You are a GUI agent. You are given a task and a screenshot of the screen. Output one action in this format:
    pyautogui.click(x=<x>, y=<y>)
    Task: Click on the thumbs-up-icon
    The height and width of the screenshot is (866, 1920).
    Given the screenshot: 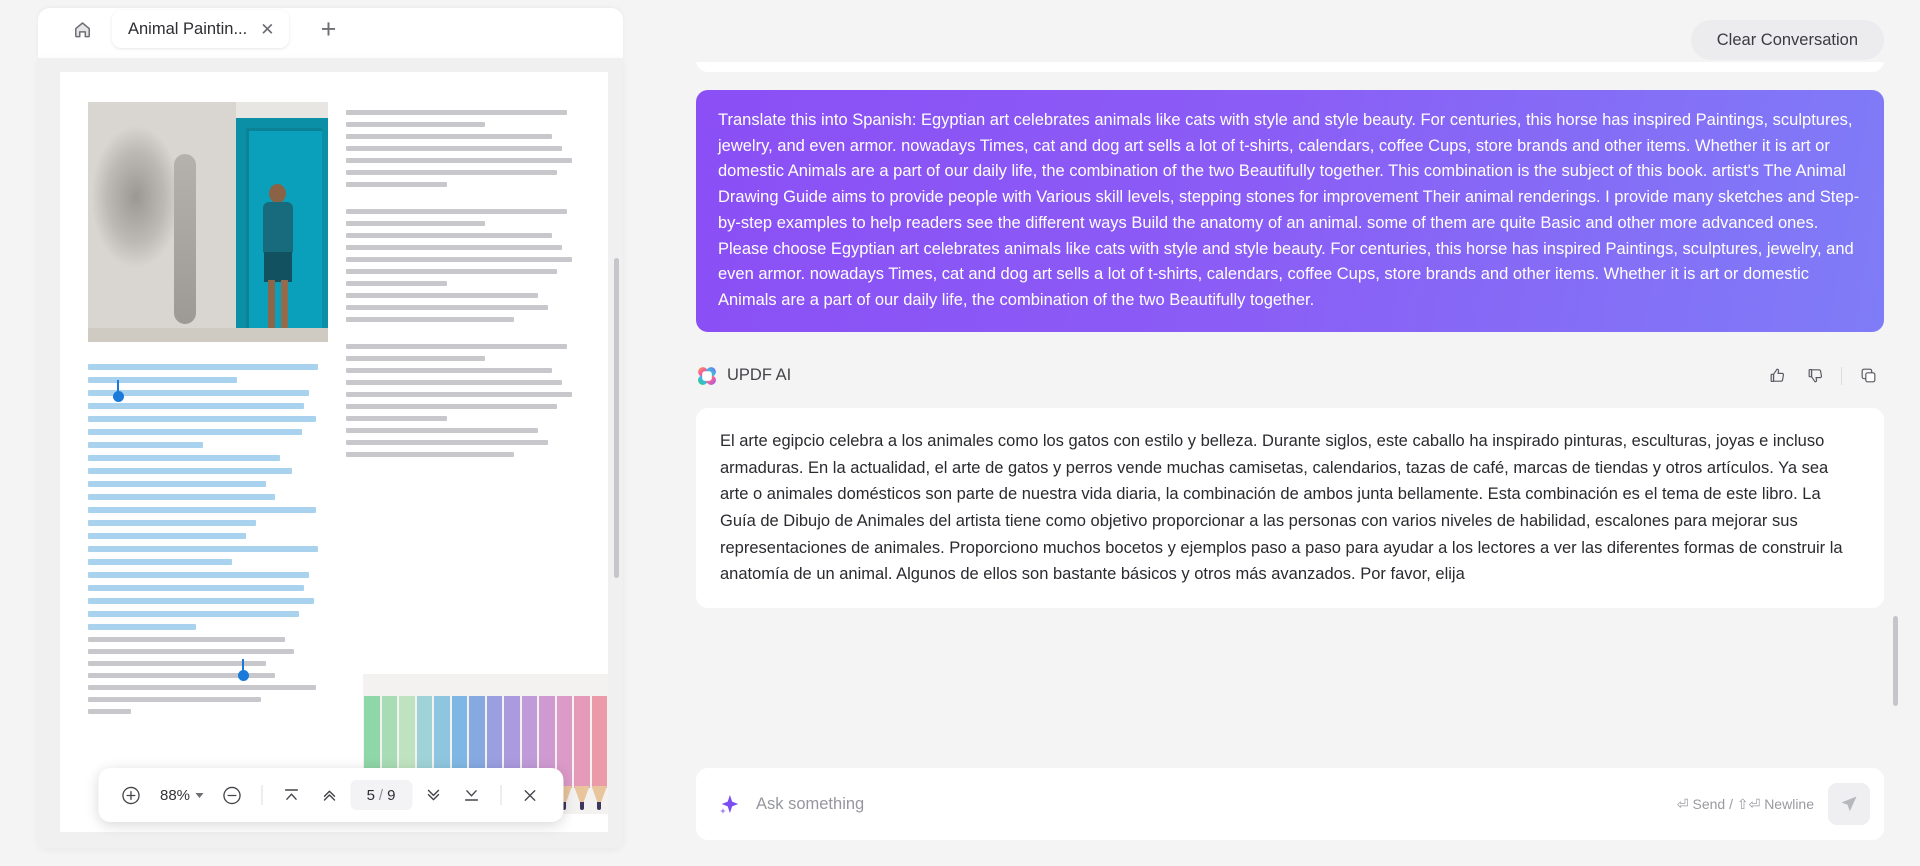 What is the action you would take?
    pyautogui.click(x=1777, y=375)
    